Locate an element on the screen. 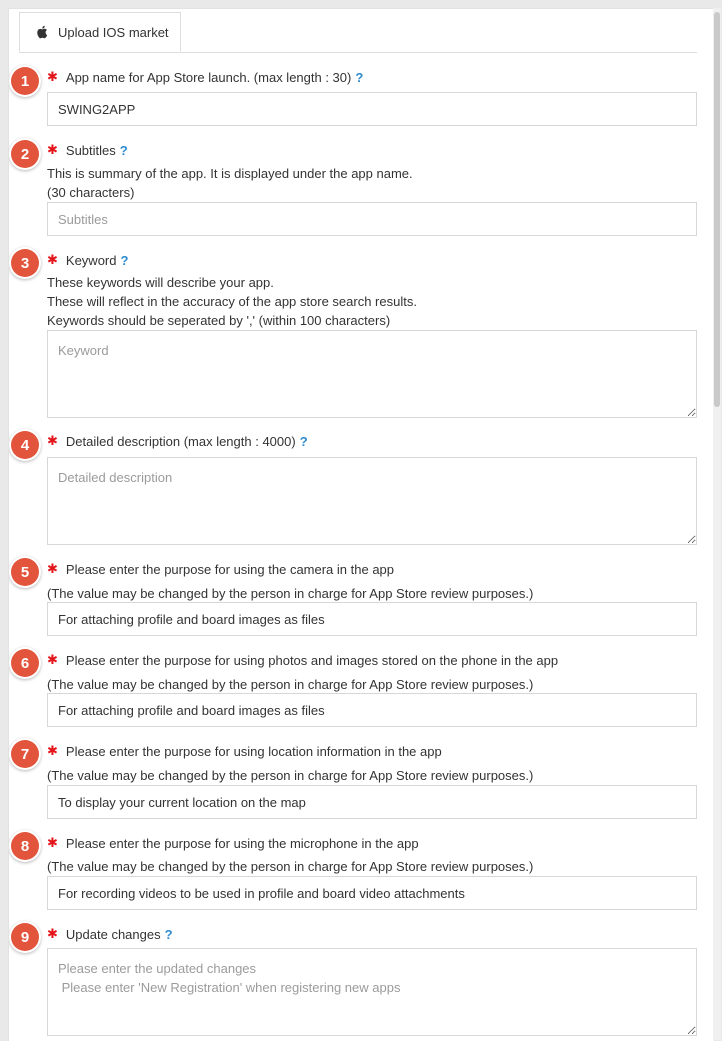  field-label: Keyword is located at coordinates (91, 260).